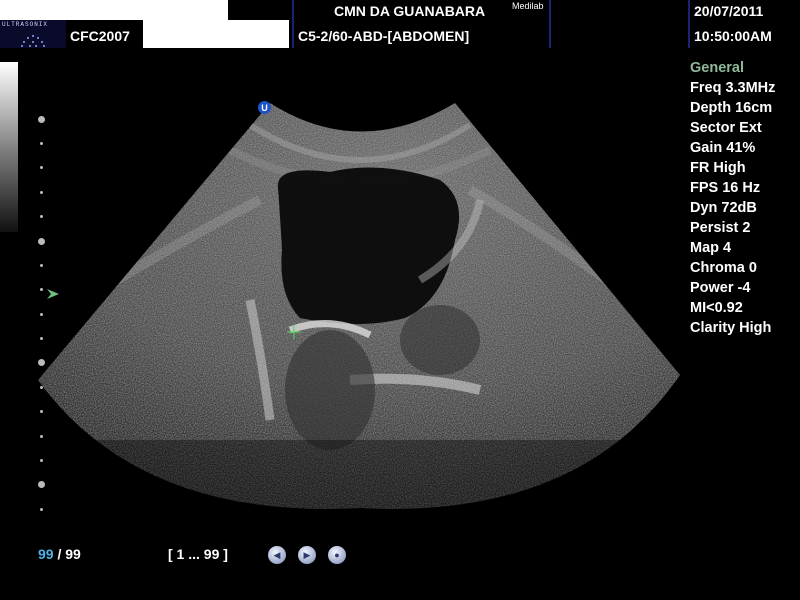 This screenshot has height=600, width=800. I want to click on frame-current: 99, so click(46, 554).